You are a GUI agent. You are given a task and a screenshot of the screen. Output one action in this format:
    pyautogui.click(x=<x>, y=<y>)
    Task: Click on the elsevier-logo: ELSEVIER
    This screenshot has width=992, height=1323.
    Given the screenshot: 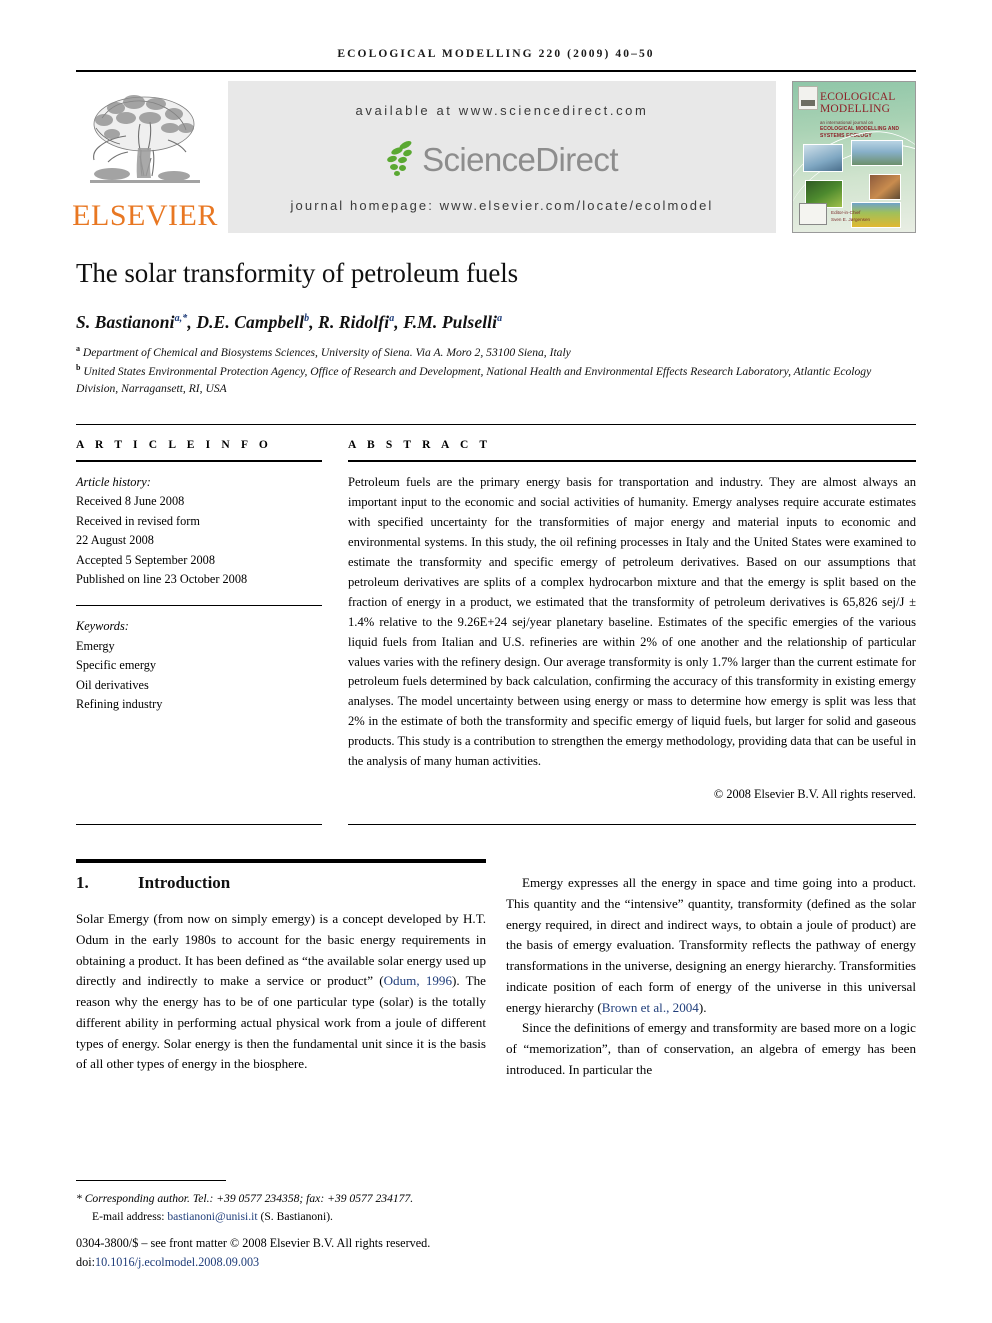 What is the action you would take?
    pyautogui.click(x=144, y=157)
    